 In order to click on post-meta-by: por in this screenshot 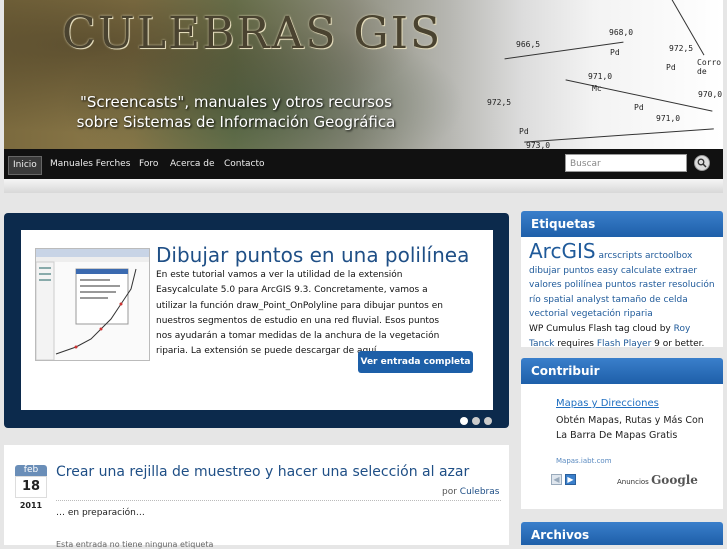, I will do `click(449, 492)`.